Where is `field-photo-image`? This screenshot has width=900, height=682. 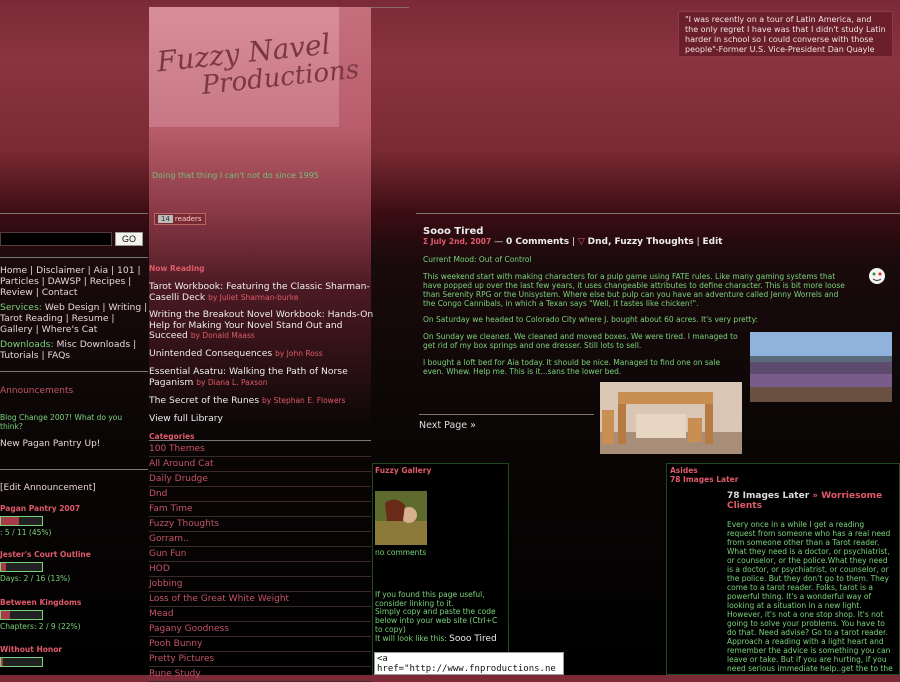
field-photo-image is located at coordinates (821, 367).